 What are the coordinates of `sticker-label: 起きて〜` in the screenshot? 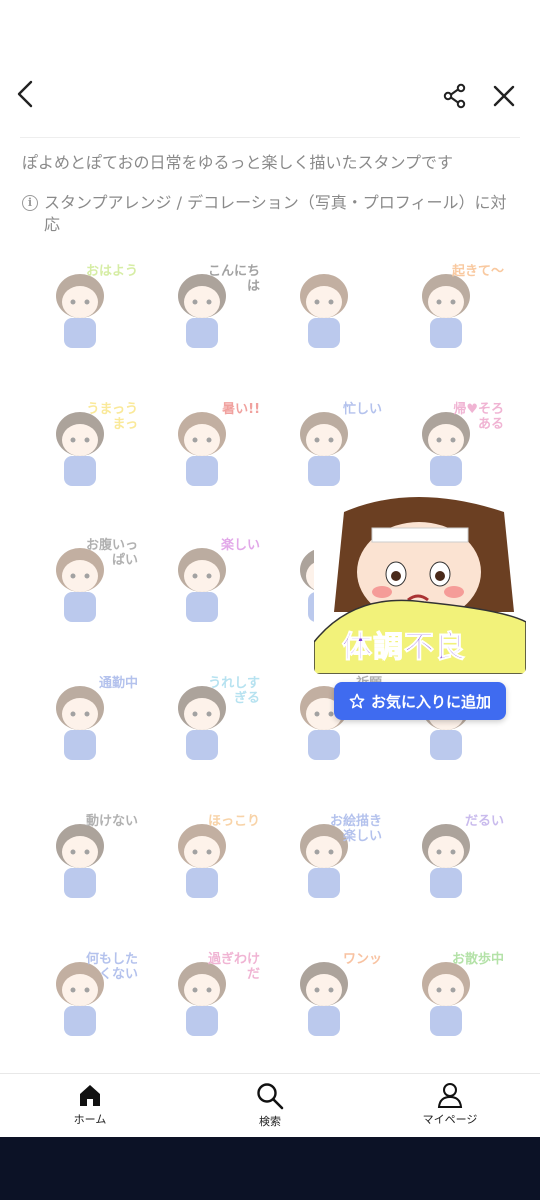 It's located at (477, 271).